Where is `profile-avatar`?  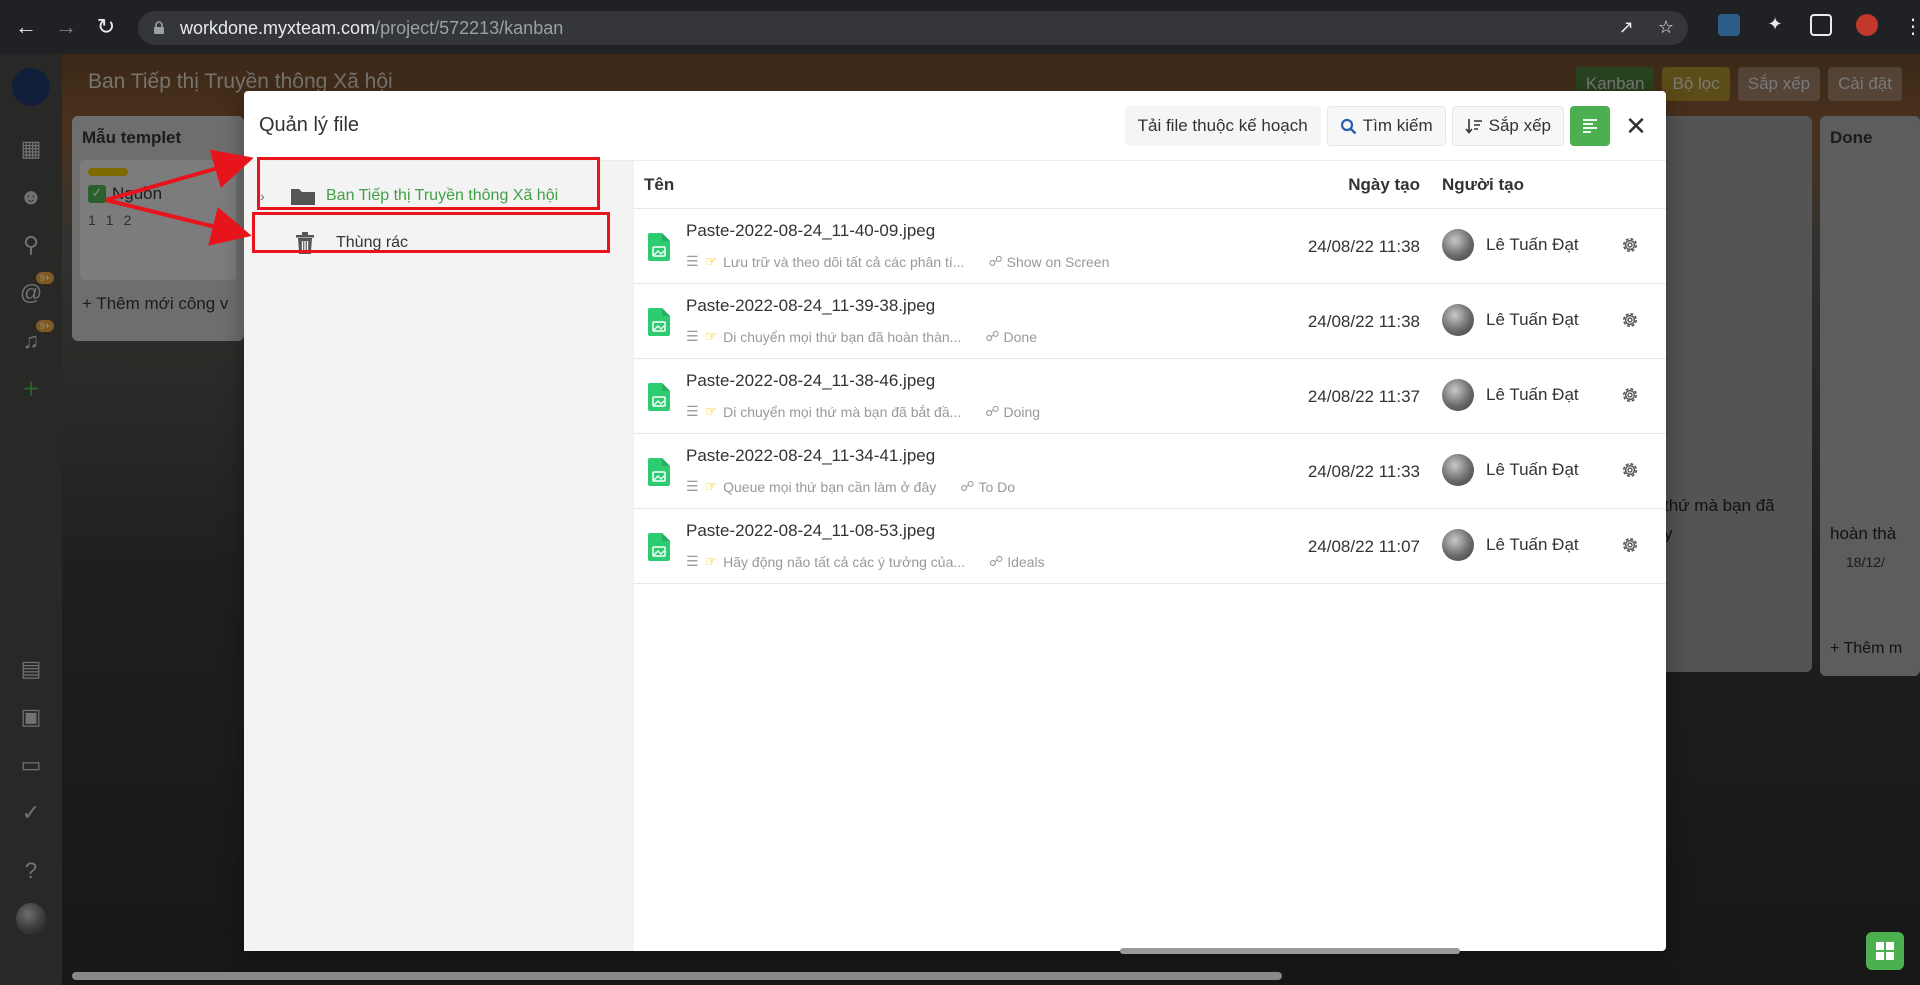
profile-avatar is located at coordinates (1867, 25).